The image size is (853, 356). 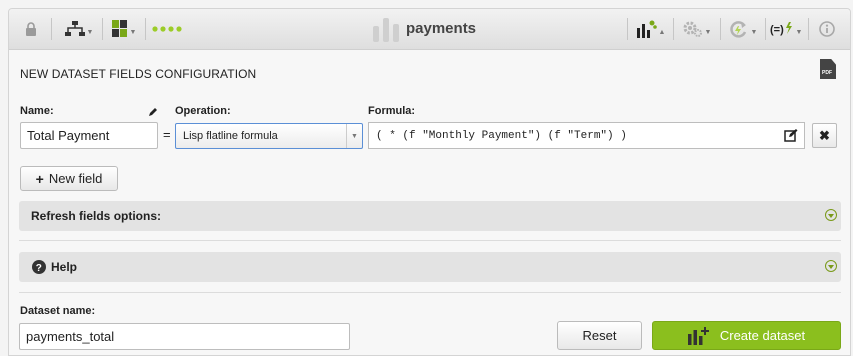 I want to click on chevron-up-icon: ▲, so click(x=662, y=32).